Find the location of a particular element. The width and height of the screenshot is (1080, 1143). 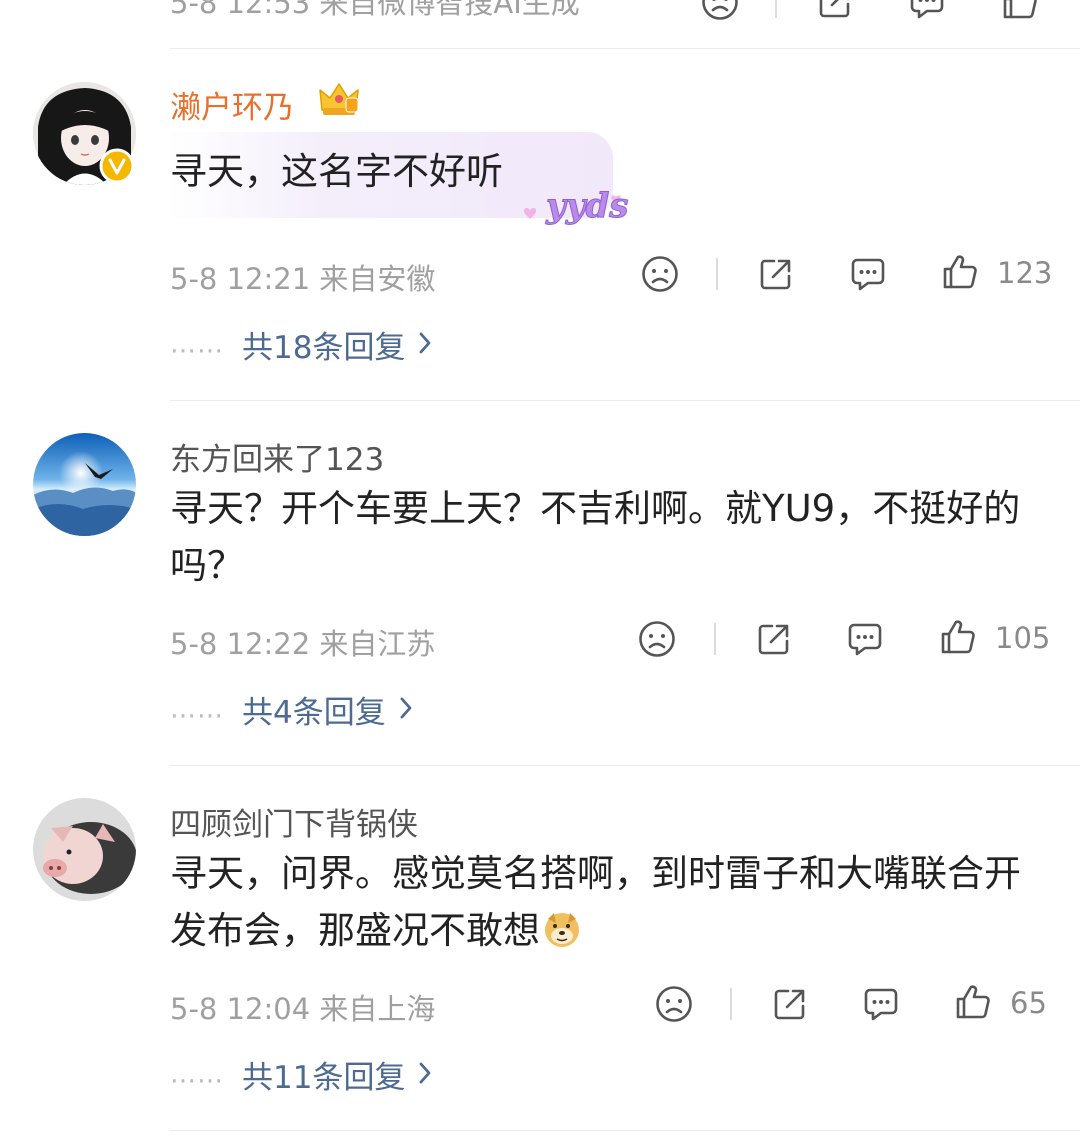

previous-comment-footer: 5-8 12:53 来自微博智搜AI生成 is located at coordinates (540, 24).